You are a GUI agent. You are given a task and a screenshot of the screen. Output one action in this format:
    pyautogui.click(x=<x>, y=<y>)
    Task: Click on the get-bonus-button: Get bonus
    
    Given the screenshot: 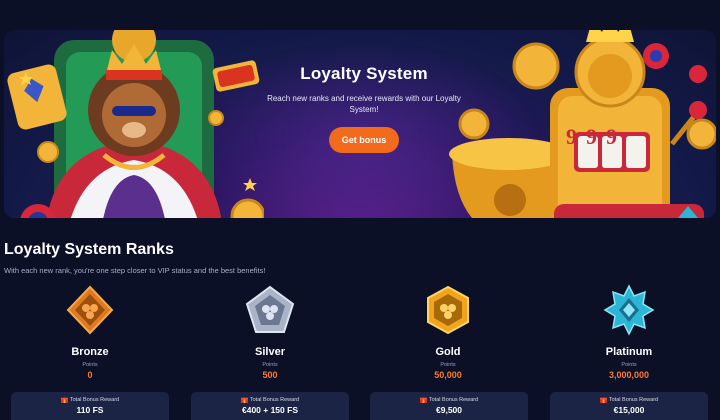 What is the action you would take?
    pyautogui.click(x=364, y=140)
    